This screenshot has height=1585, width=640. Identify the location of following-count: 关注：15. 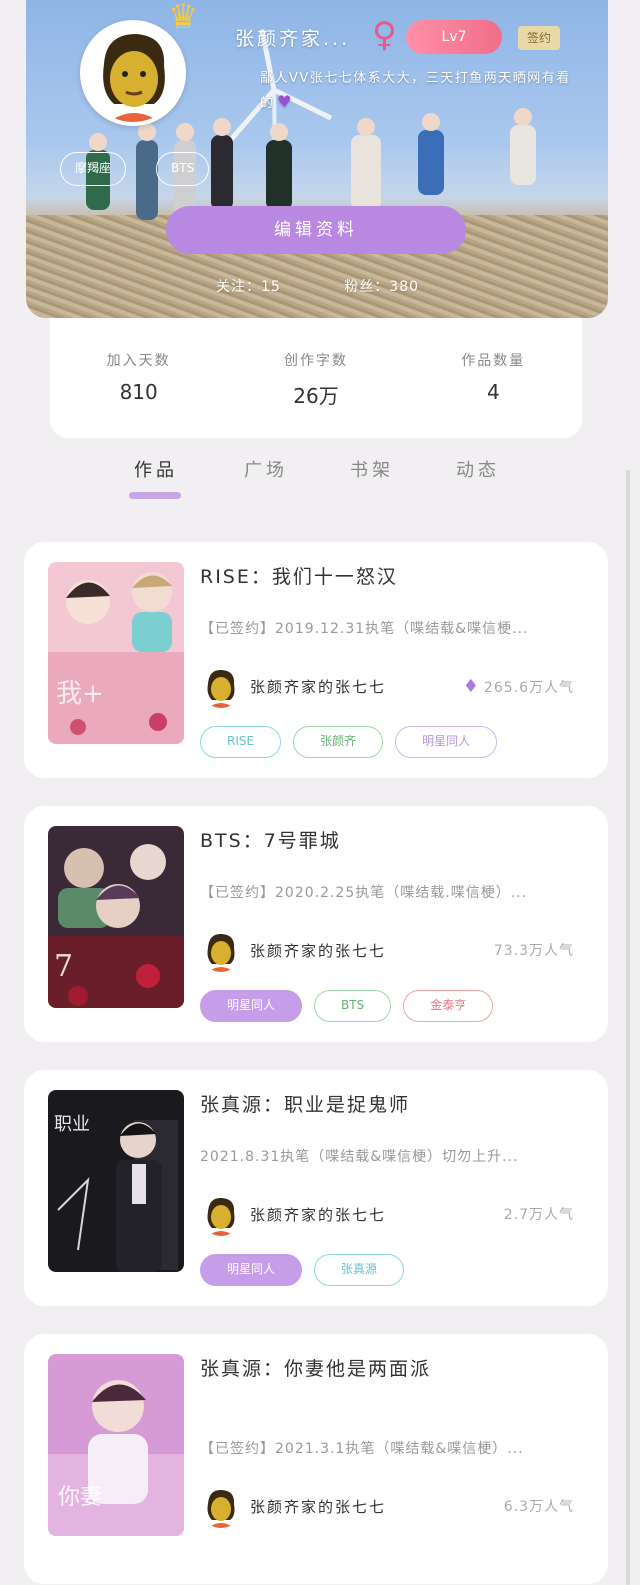
(248, 287).